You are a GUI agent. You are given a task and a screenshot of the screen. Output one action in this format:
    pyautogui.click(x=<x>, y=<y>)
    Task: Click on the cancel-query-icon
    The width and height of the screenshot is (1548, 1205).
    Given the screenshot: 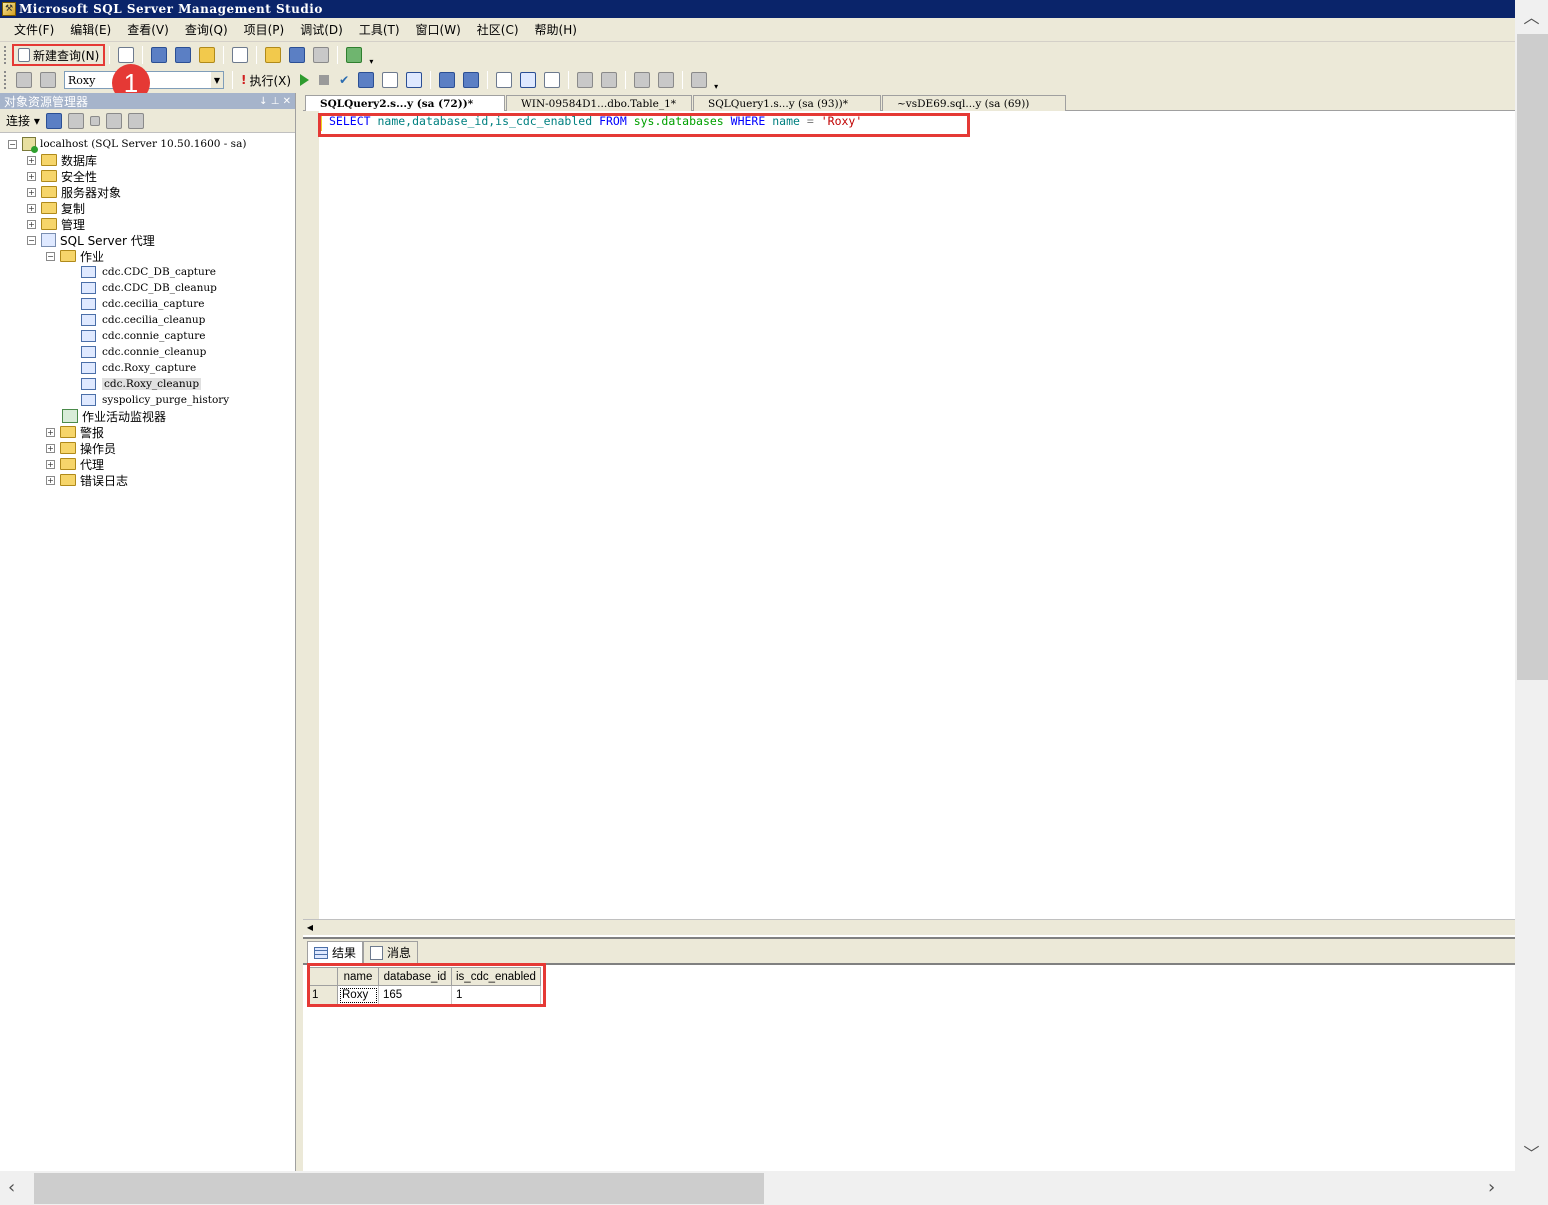 What is the action you would take?
    pyautogui.click(x=324, y=80)
    